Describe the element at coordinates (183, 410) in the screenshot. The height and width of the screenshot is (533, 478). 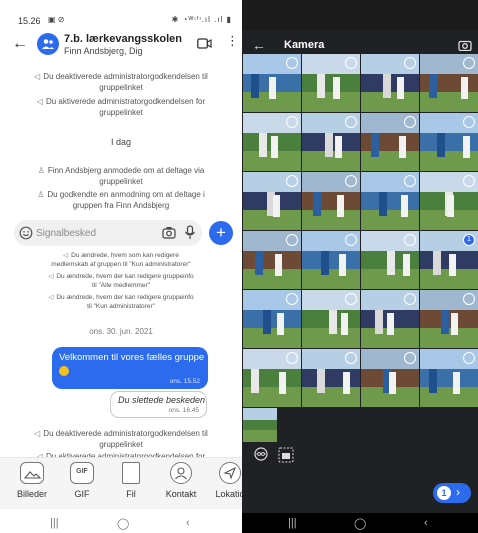
I see `message-time: ons. 16.45` at that location.